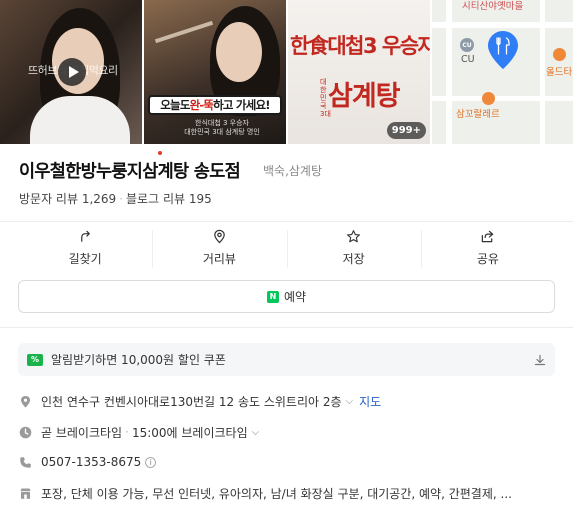 This screenshot has width=573, height=516. Describe the element at coordinates (295, 297) in the screenshot. I see `reserve-label: 예약` at that location.